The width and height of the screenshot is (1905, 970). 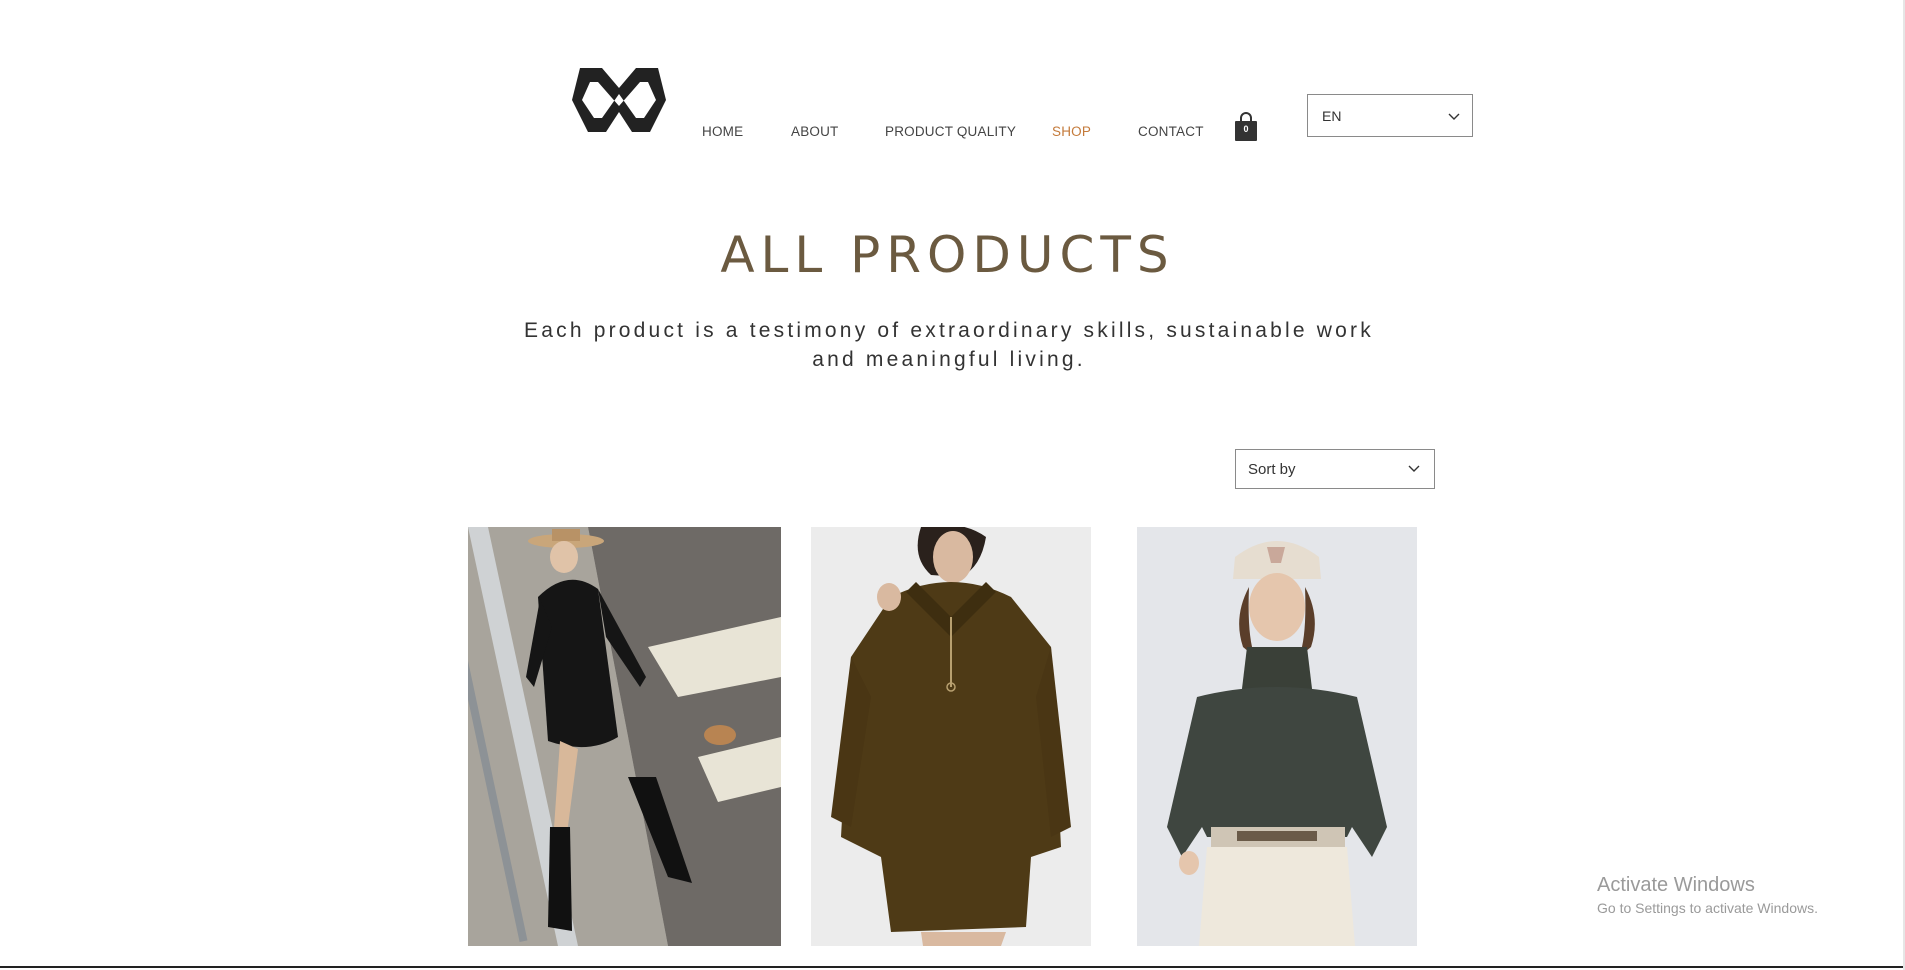 What do you see at coordinates (619, 100) in the screenshot?
I see `brand-logo` at bounding box center [619, 100].